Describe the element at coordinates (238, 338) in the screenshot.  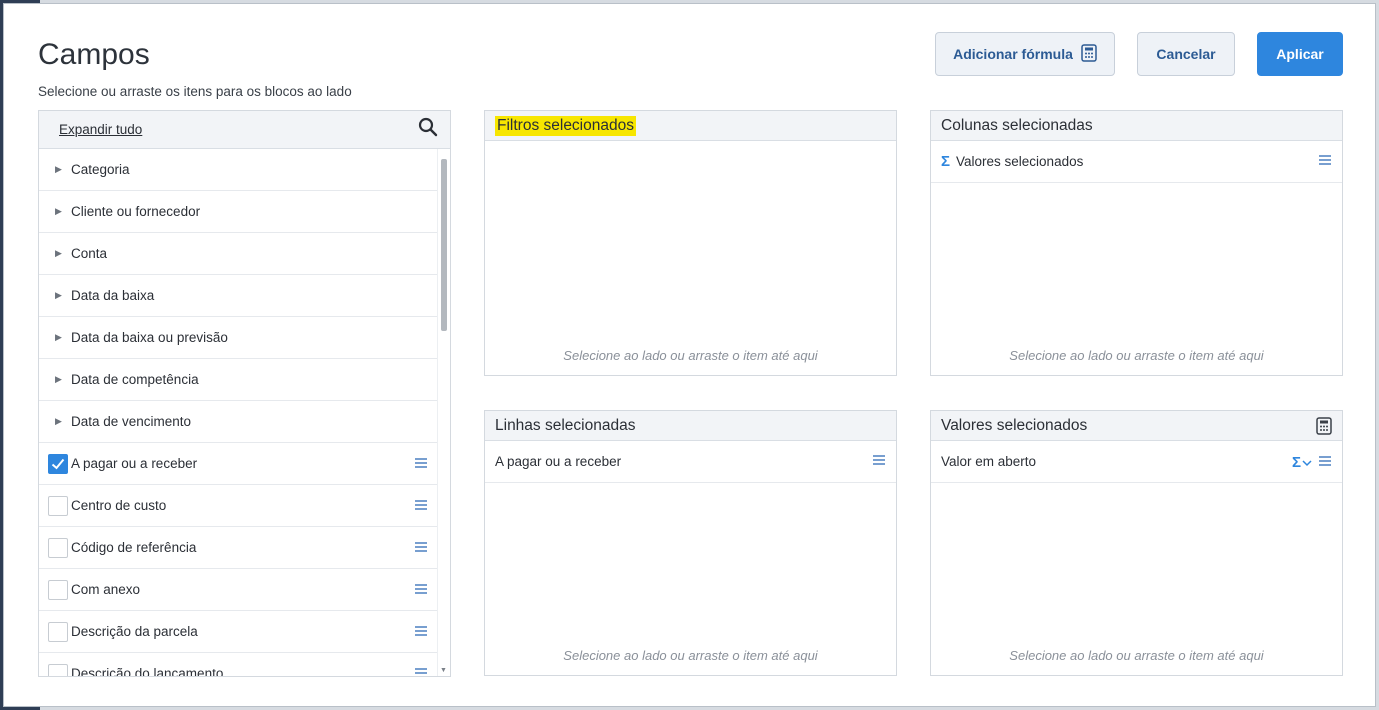
I see `field-group-data-baixa-previsao: ▶ Data da baixa ou previsão` at that location.